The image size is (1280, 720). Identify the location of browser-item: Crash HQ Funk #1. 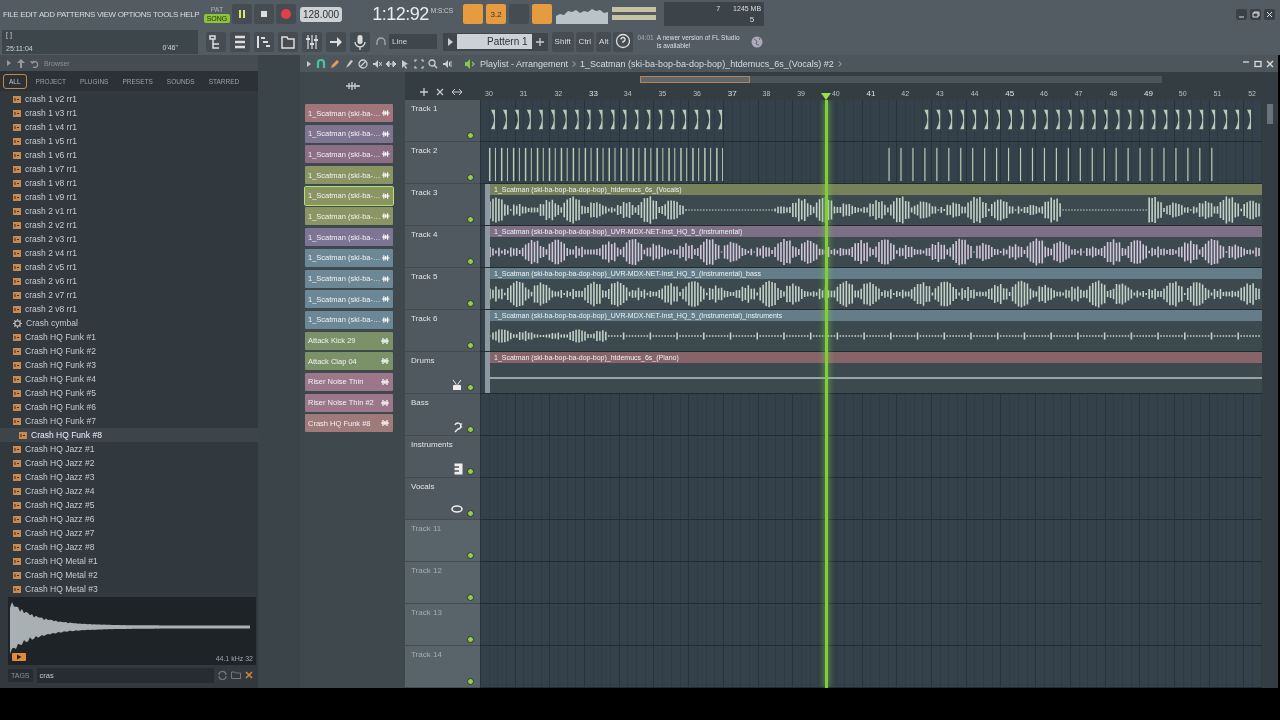
(129, 337).